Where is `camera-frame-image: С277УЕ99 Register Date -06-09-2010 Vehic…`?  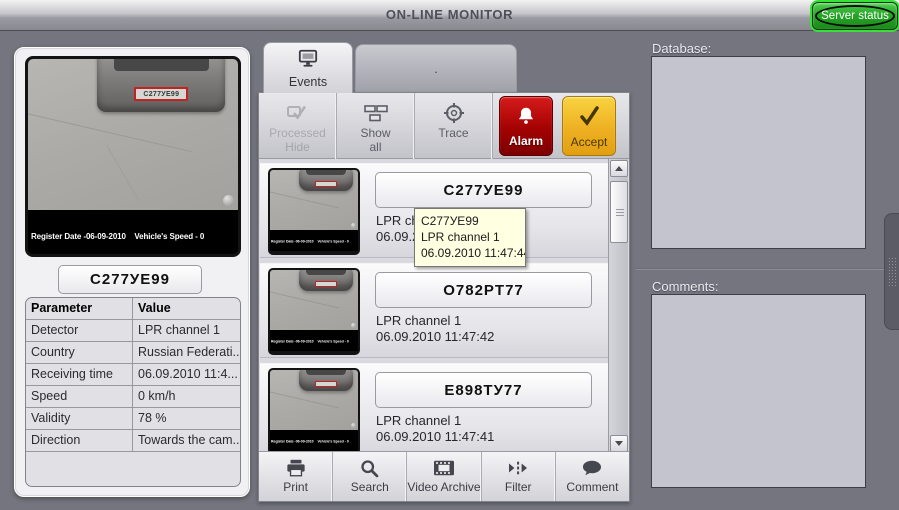 camera-frame-image: С277УЕ99 Register Date -06-09-2010 Vehic… is located at coordinates (133, 156).